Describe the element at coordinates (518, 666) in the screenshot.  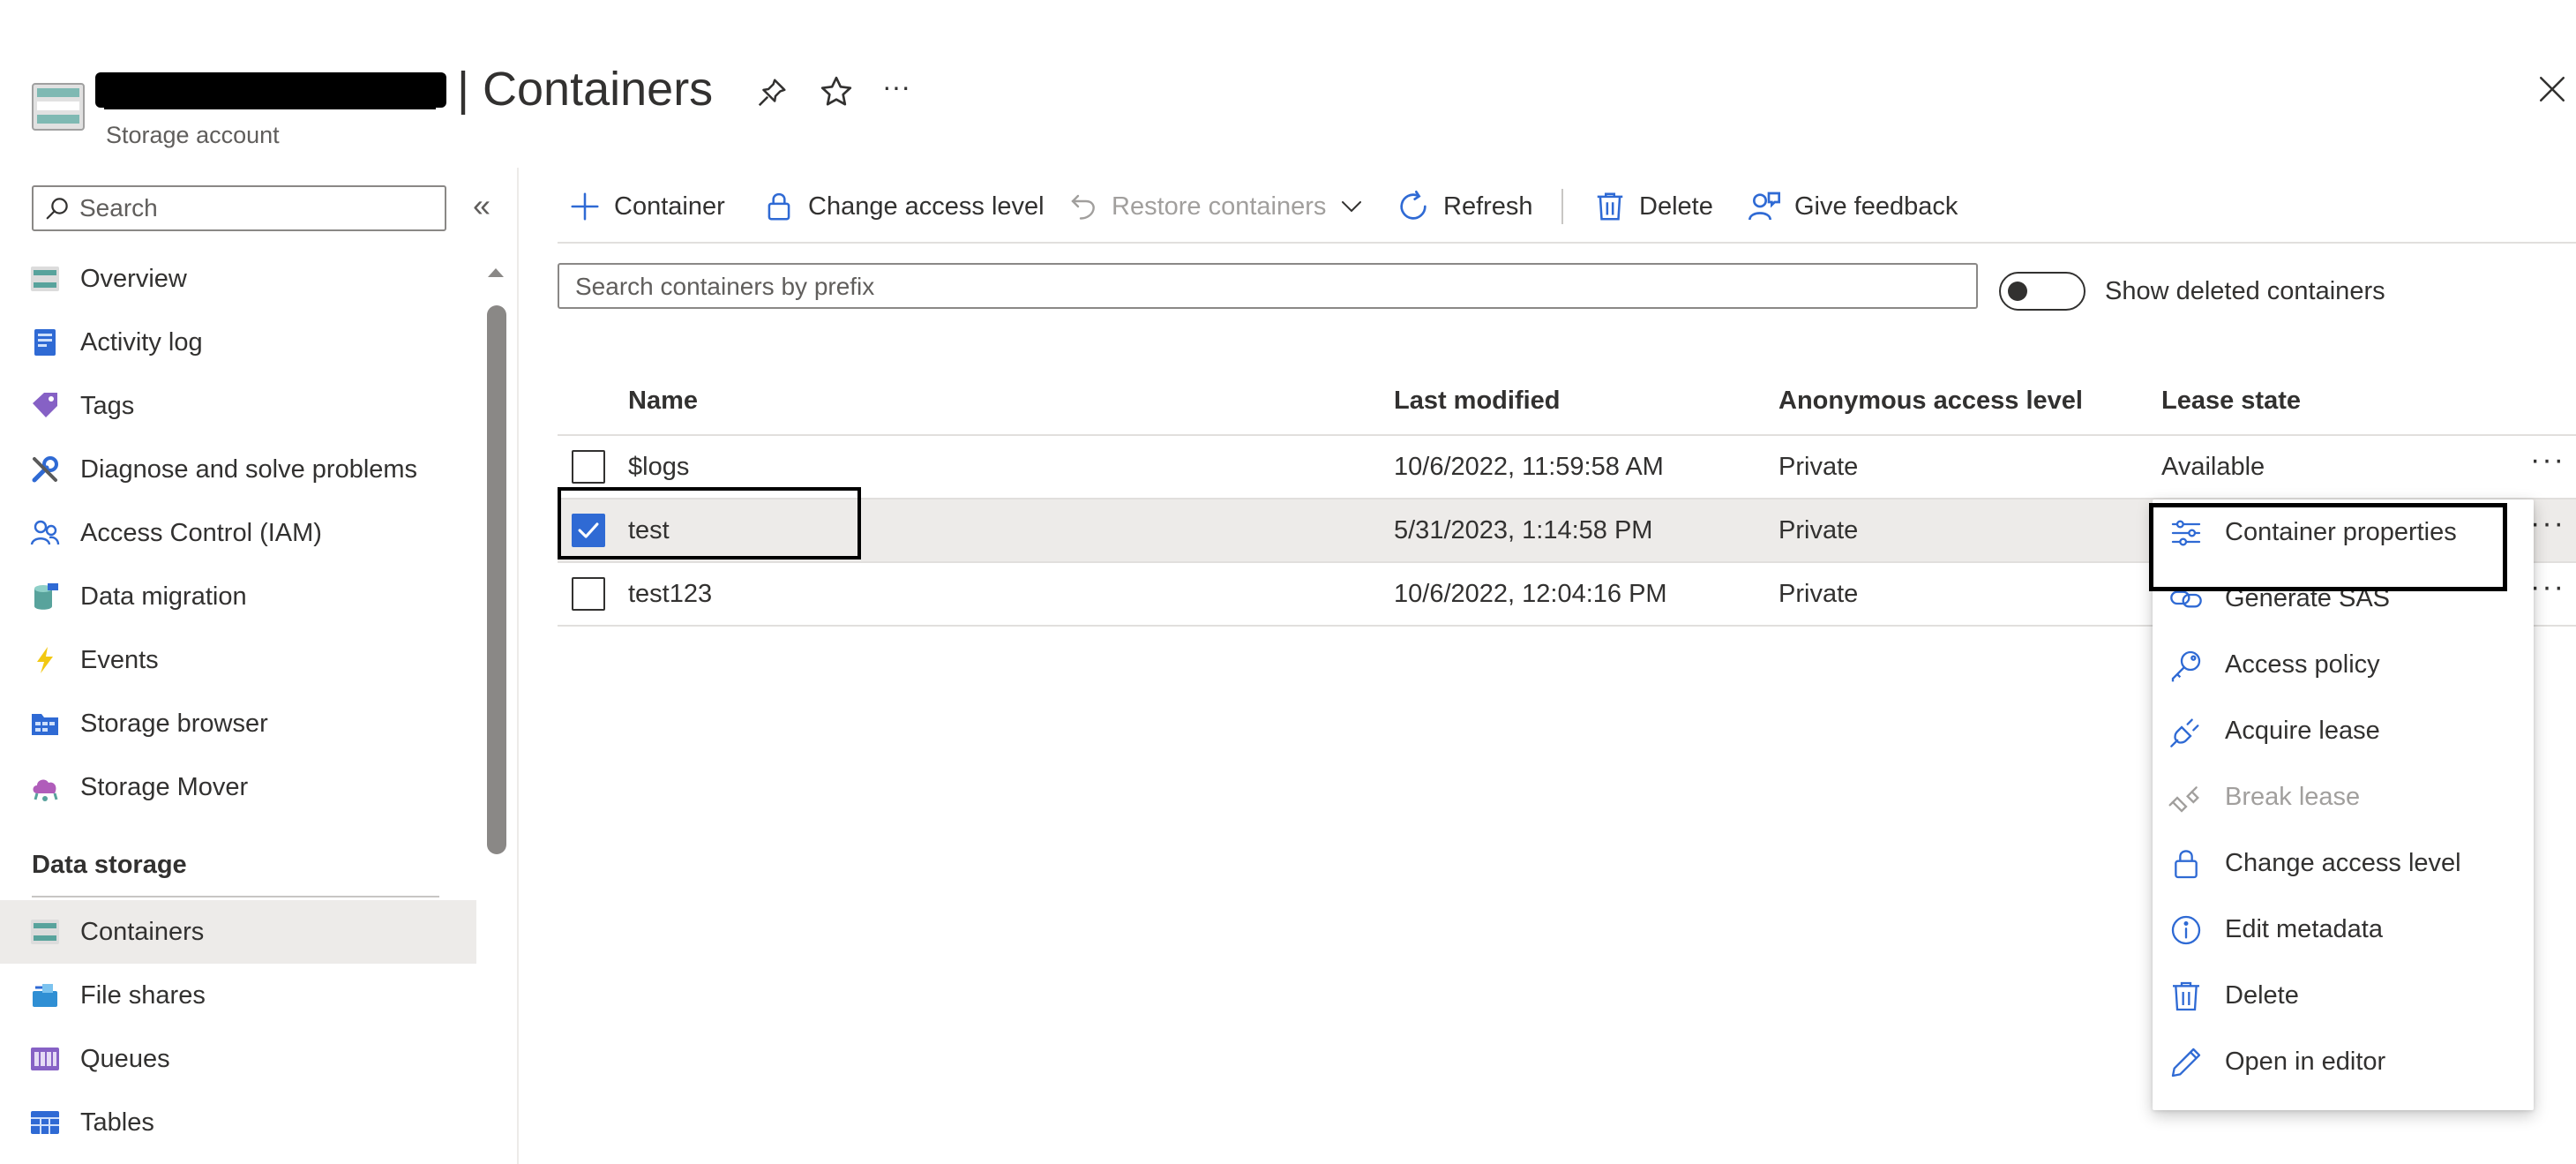
I see `sidebar-divider` at that location.